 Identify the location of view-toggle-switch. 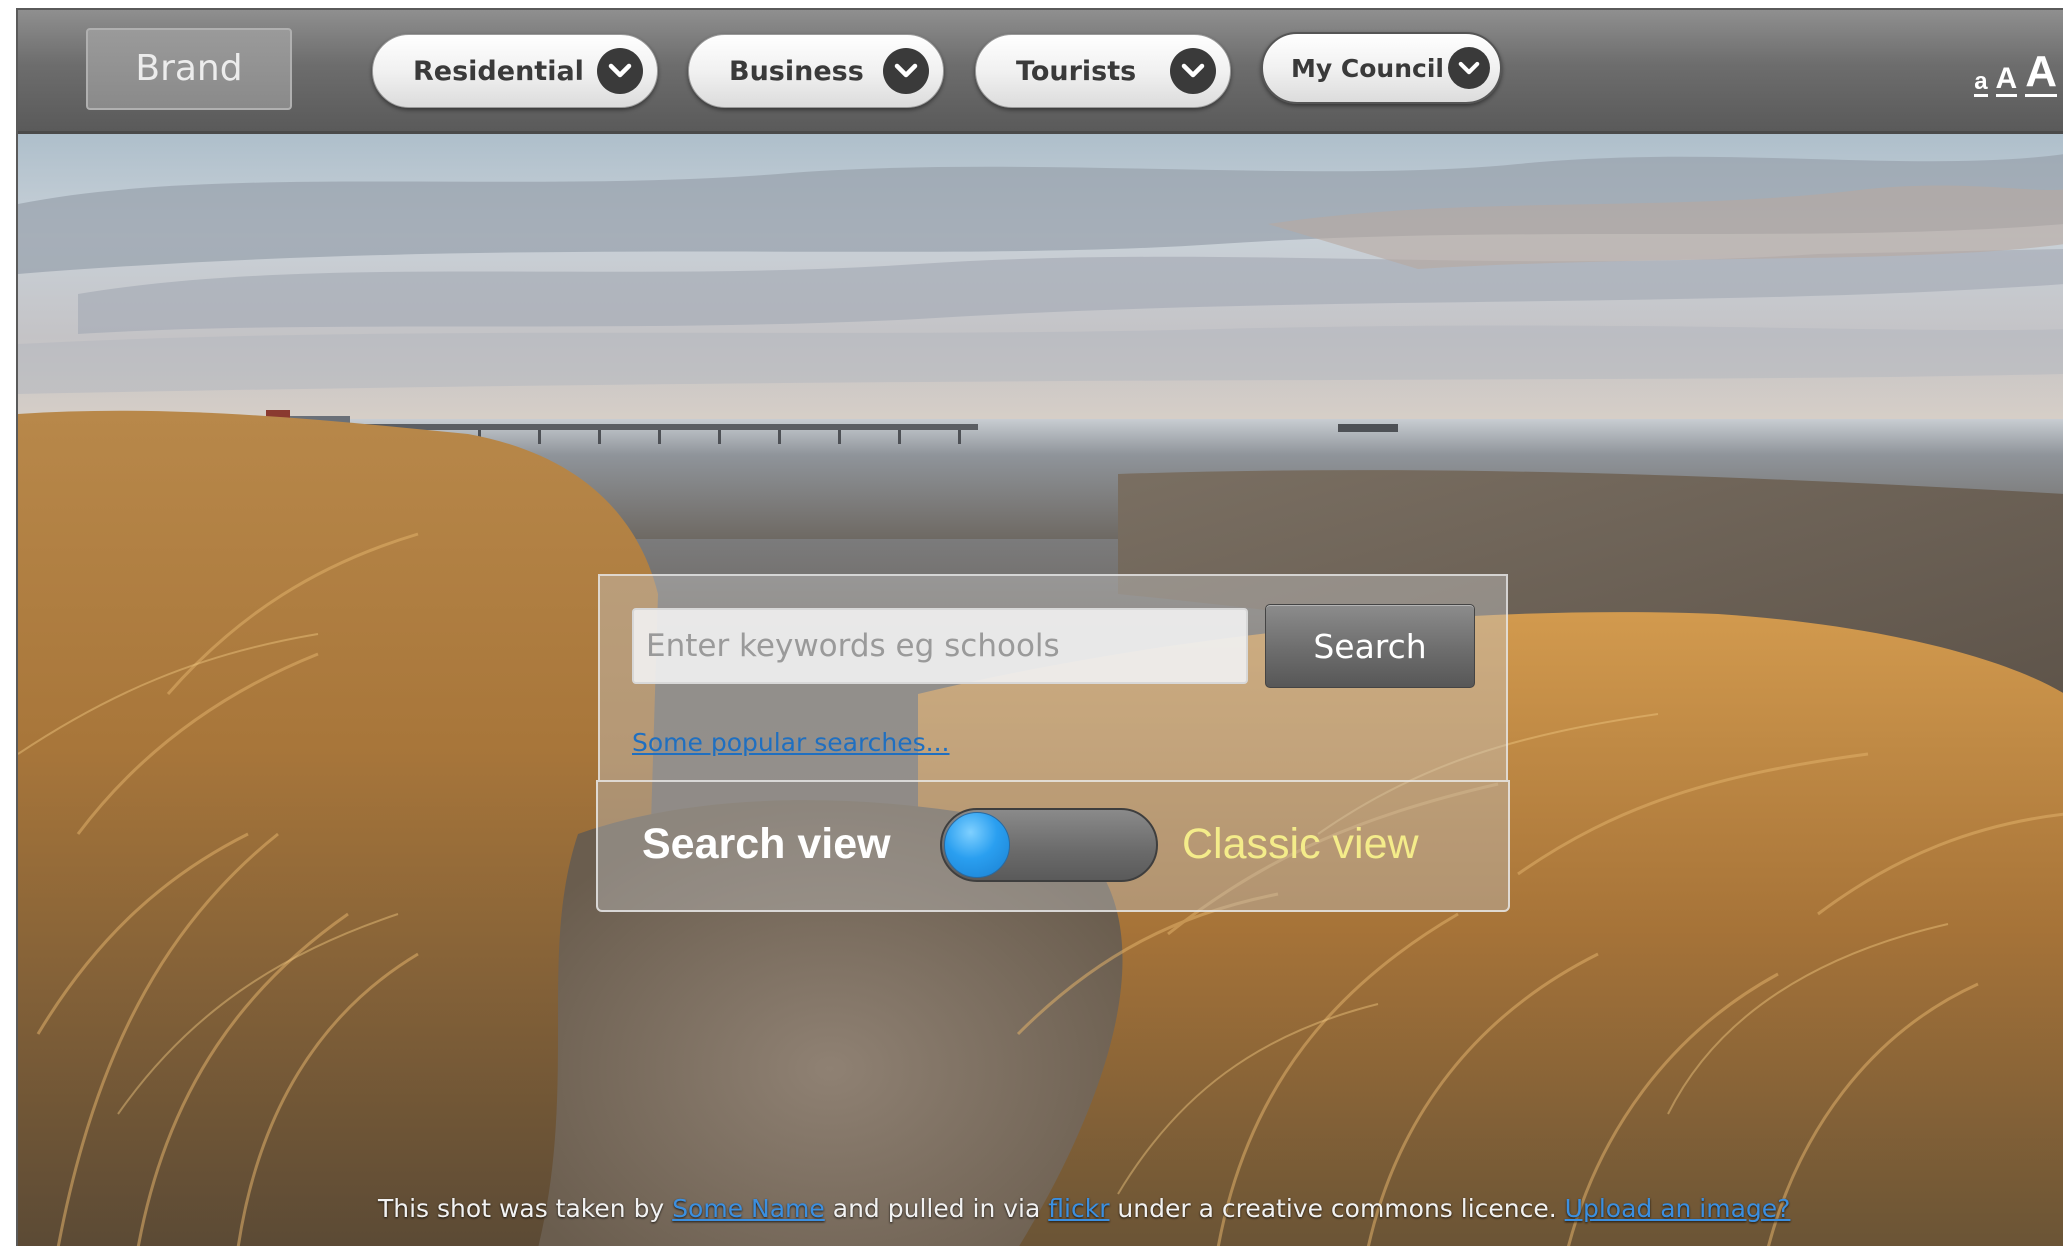
(1049, 845).